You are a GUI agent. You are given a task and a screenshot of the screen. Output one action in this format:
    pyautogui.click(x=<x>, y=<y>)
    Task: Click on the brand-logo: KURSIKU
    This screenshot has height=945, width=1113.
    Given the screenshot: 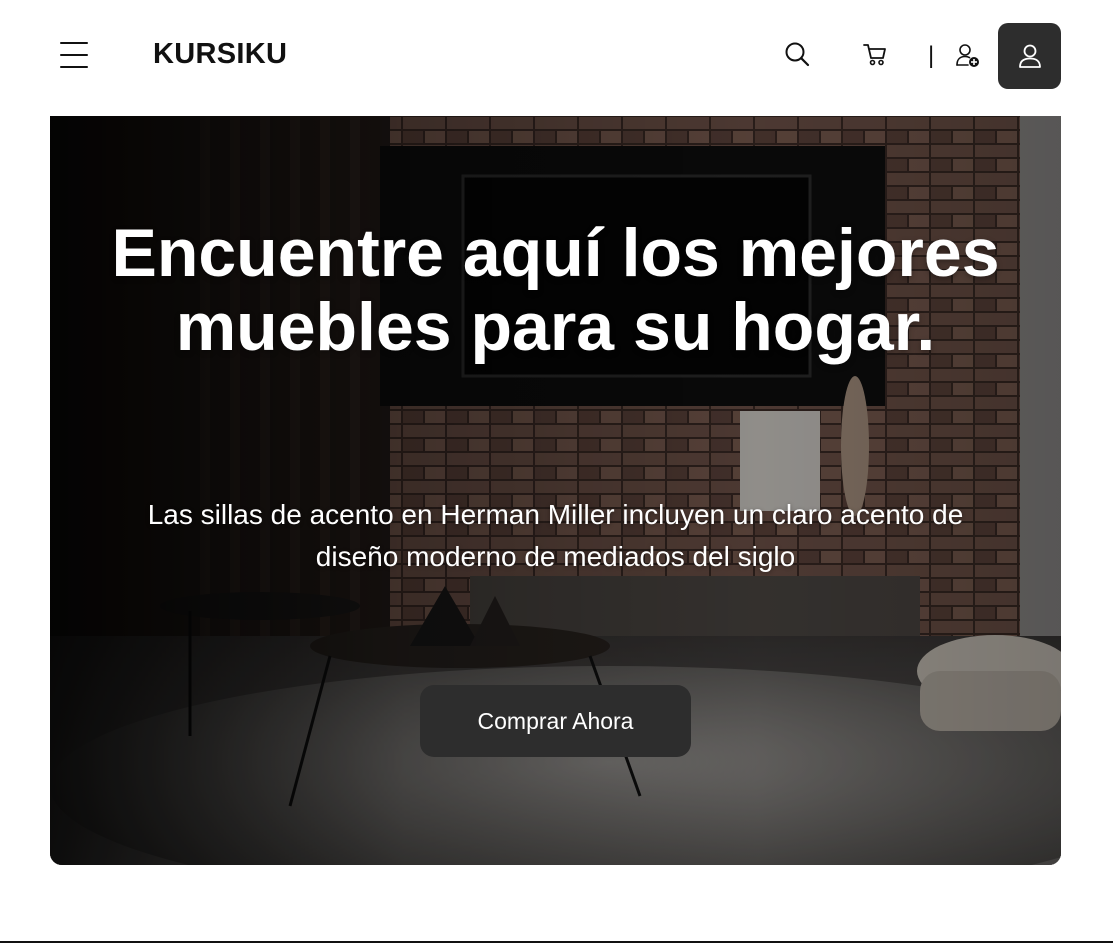 What is the action you would take?
    pyautogui.click(x=220, y=54)
    